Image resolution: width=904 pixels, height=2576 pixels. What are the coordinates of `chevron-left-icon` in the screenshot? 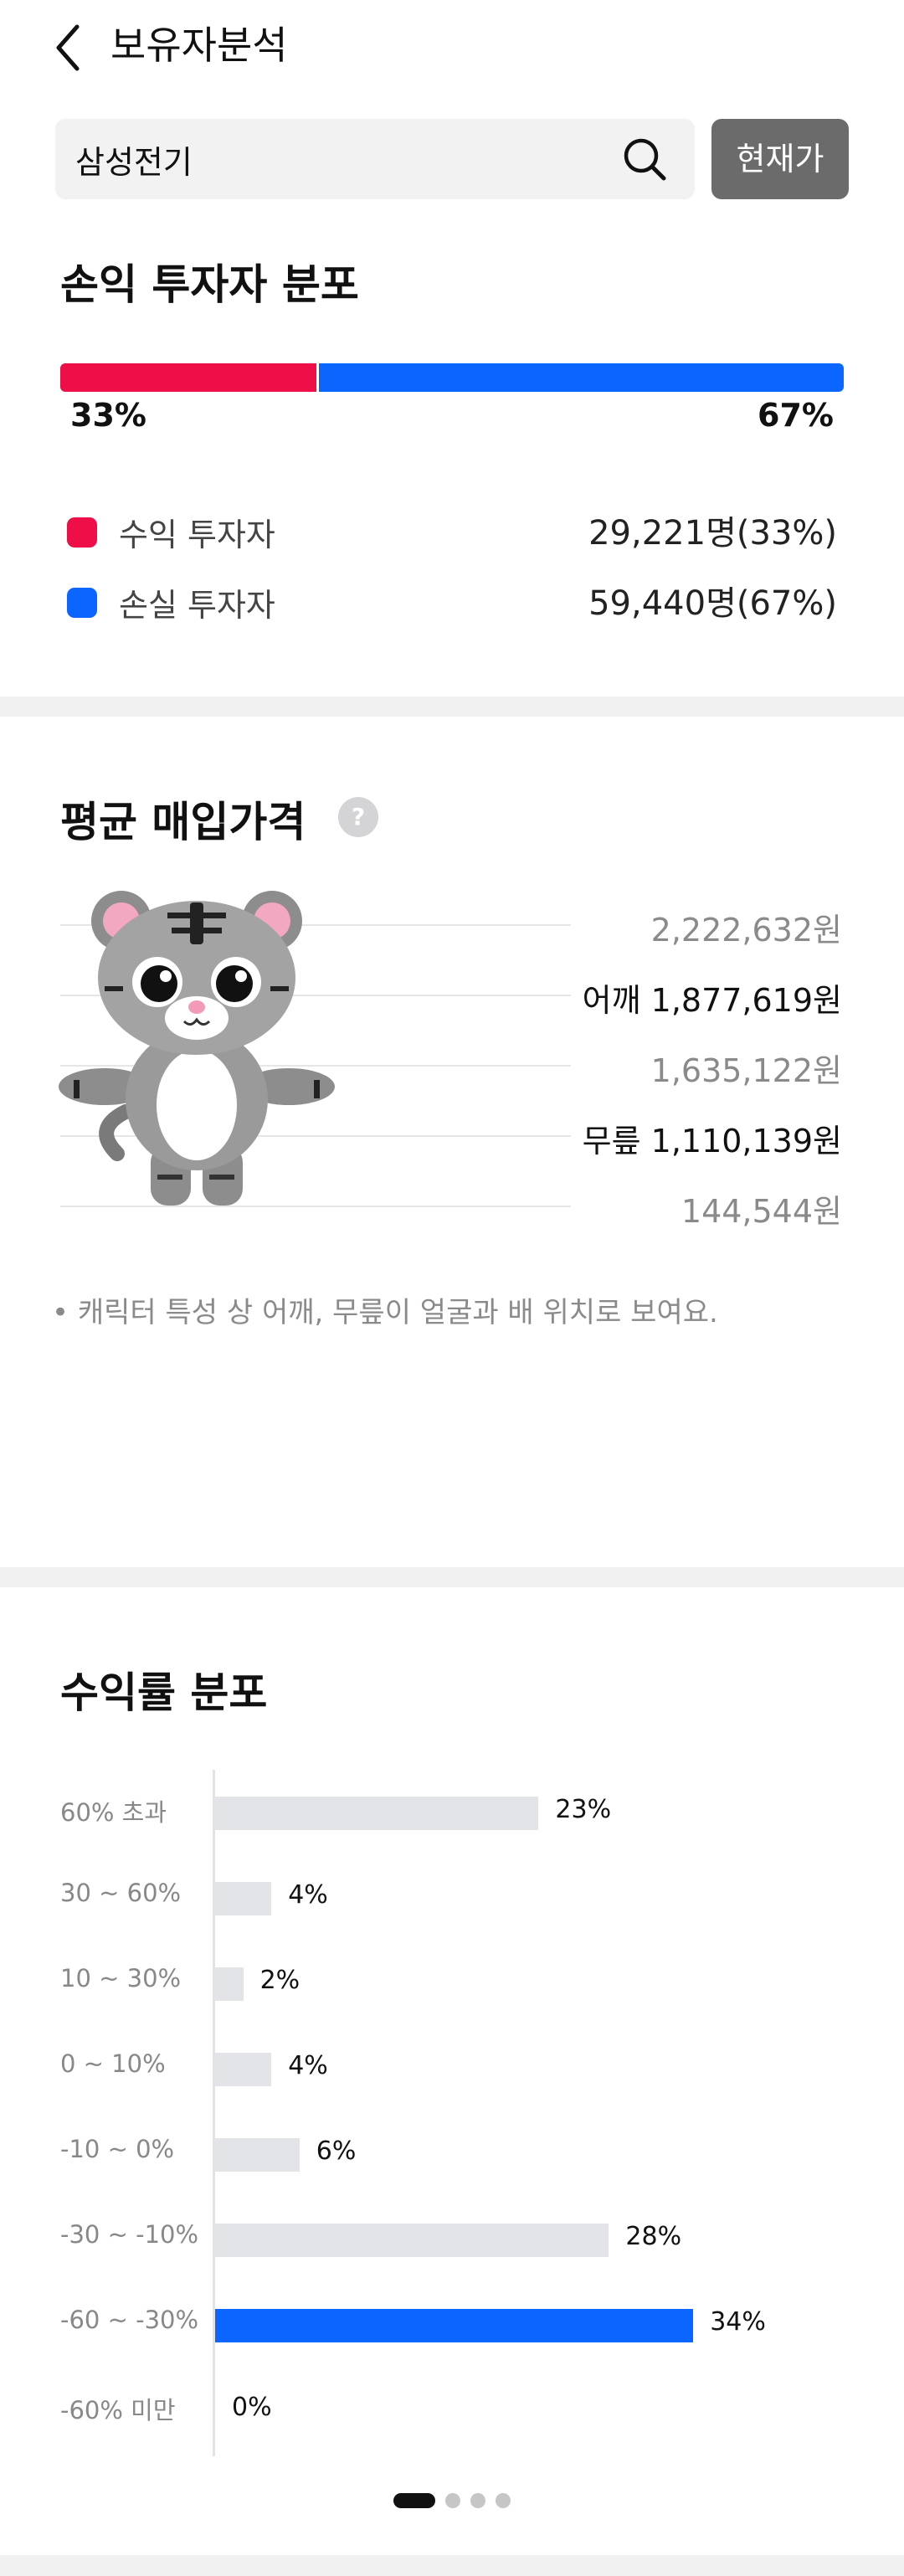 It's located at (68, 48).